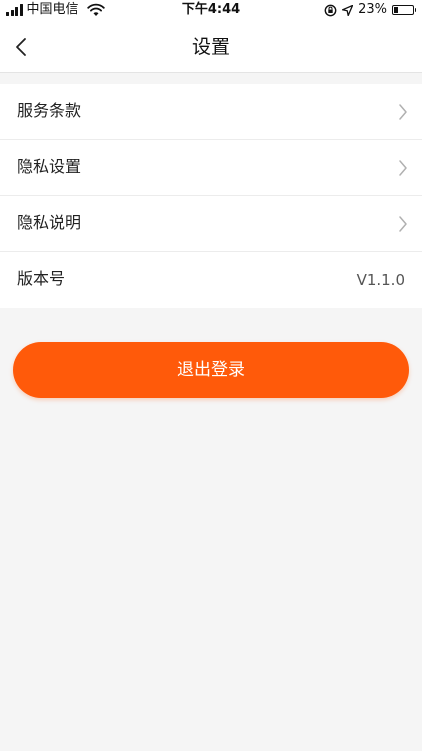 This screenshot has height=751, width=422. What do you see at coordinates (211, 224) in the screenshot?
I see `settings-item-privacy-statement: 隐私说明` at bounding box center [211, 224].